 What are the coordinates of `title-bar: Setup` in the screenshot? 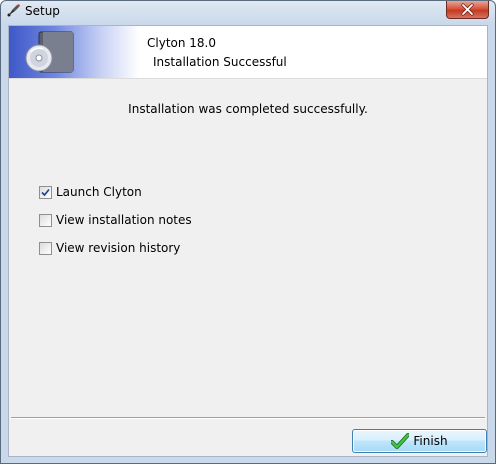 It's located at (248, 11).